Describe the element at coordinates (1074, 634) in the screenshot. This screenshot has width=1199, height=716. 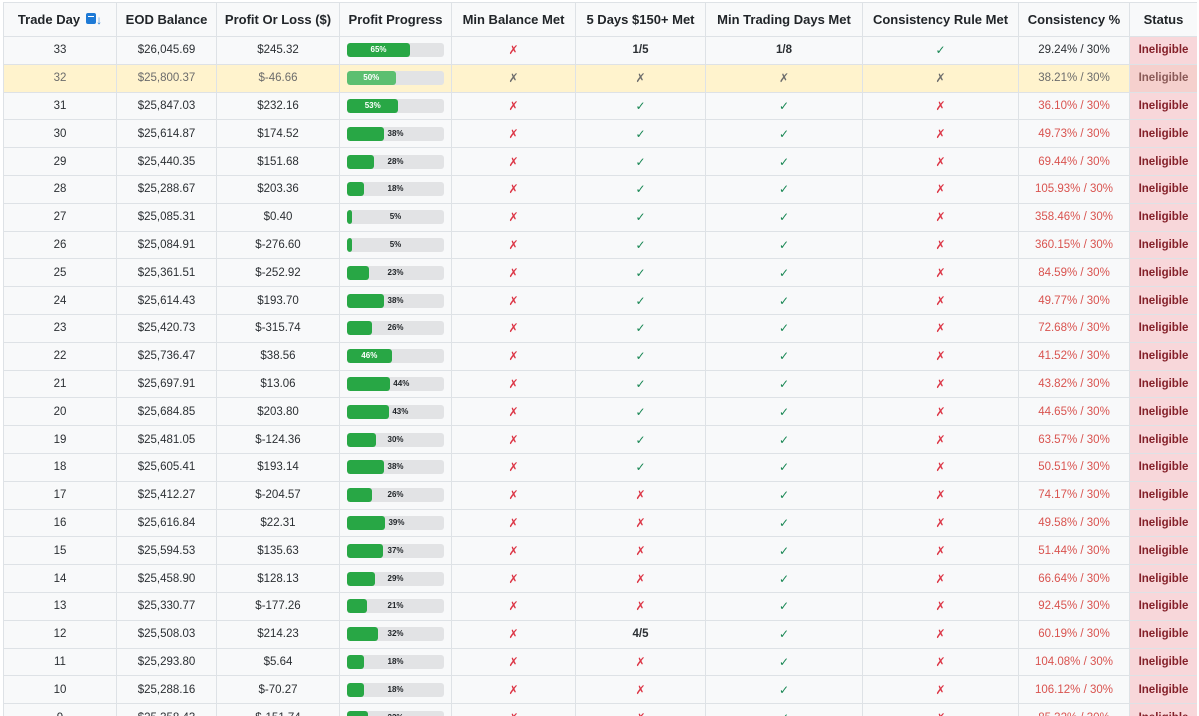
I see `consistency-percent-cell: 60.19% / 30%` at that location.